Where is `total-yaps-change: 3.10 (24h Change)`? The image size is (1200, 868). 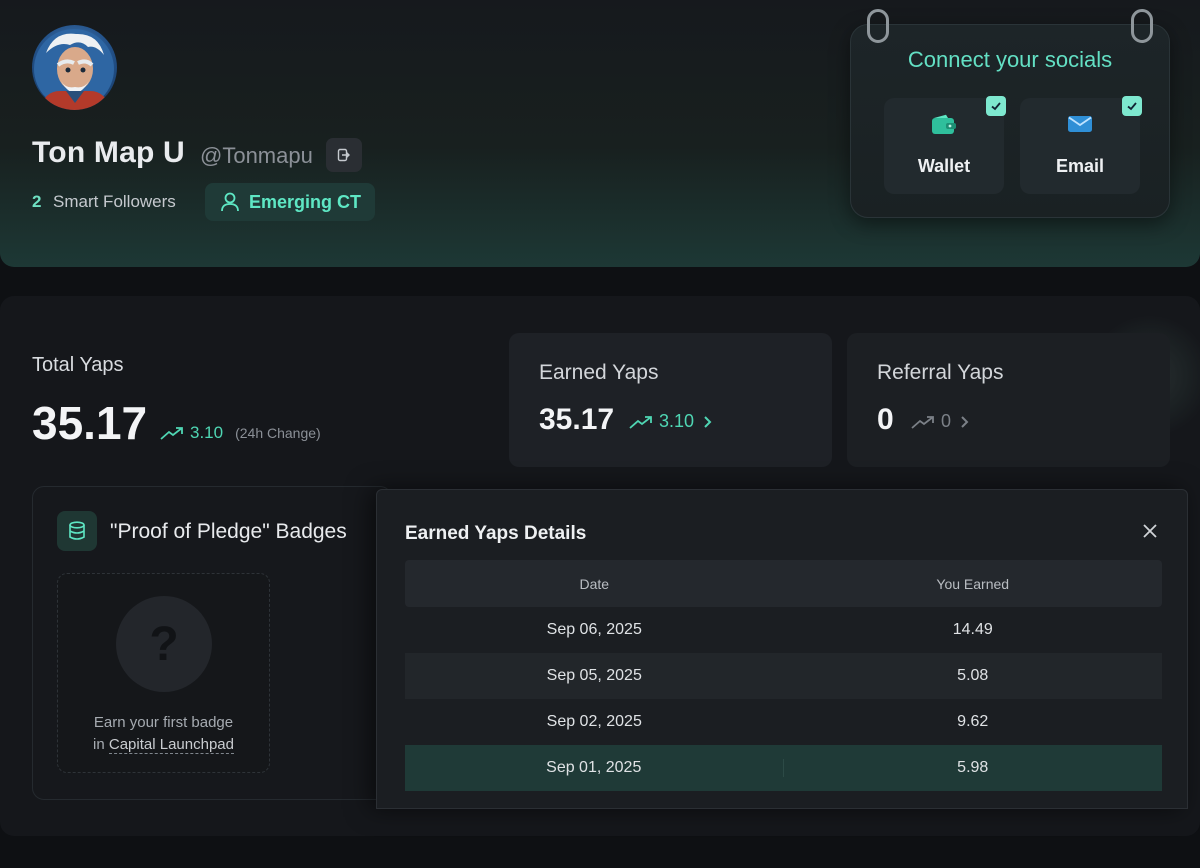 total-yaps-change: 3.10 (24h Change) is located at coordinates (240, 433).